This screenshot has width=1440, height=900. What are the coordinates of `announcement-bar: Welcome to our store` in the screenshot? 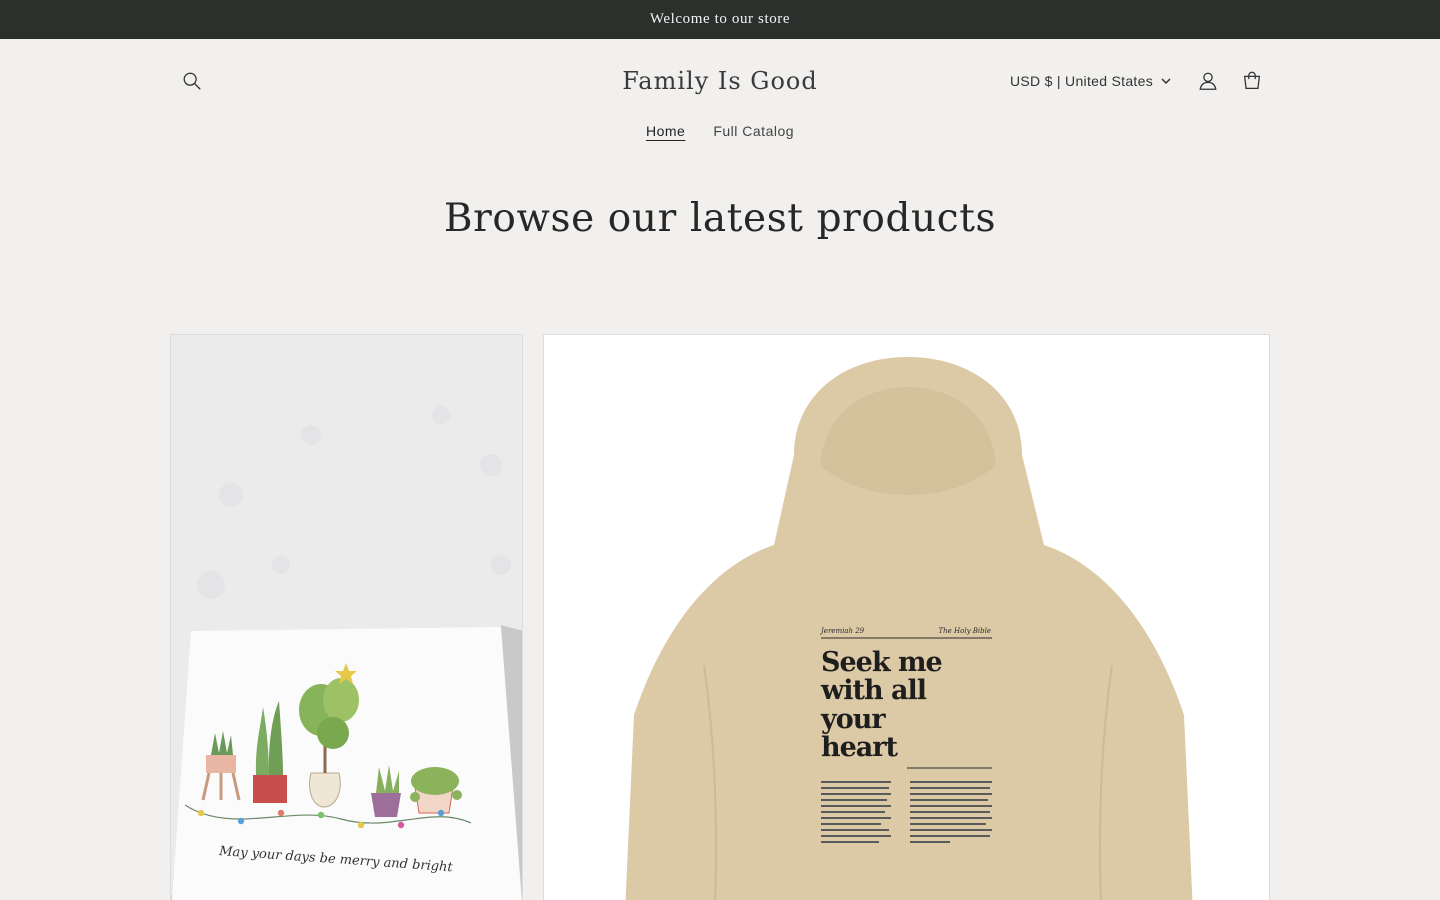 It's located at (720, 19).